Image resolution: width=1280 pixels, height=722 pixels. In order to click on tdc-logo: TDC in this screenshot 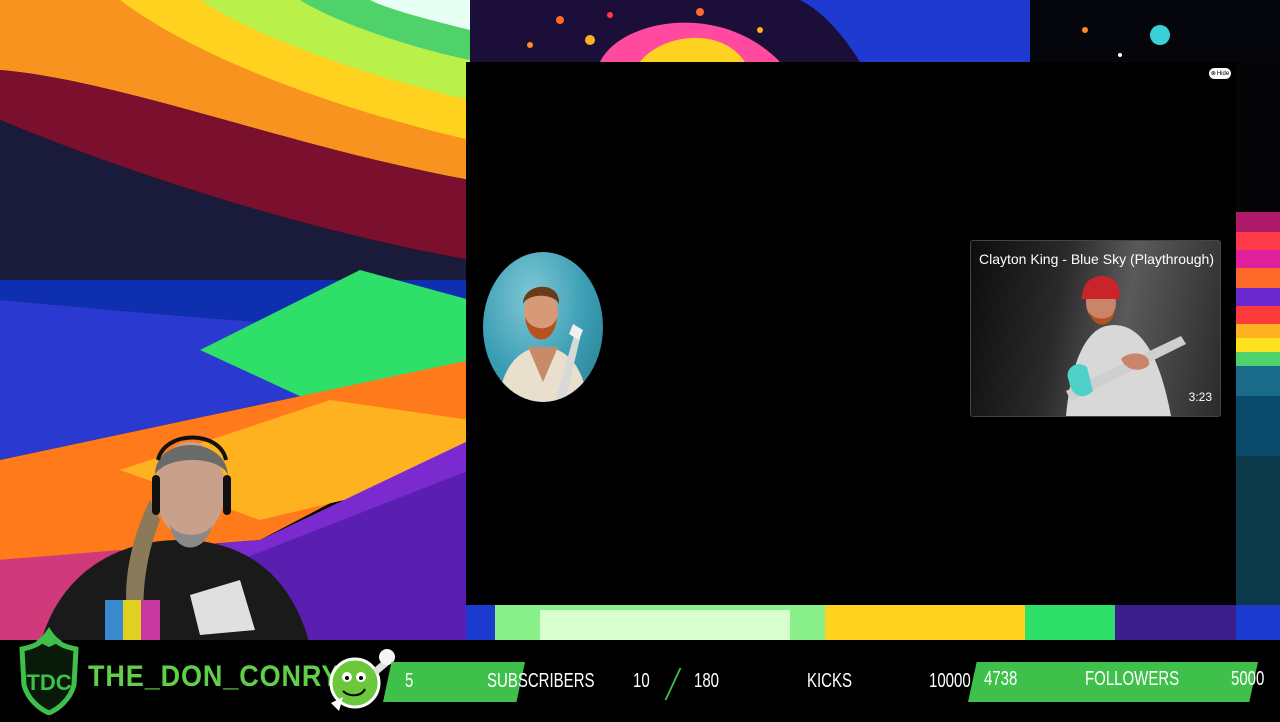, I will do `click(49, 670)`.